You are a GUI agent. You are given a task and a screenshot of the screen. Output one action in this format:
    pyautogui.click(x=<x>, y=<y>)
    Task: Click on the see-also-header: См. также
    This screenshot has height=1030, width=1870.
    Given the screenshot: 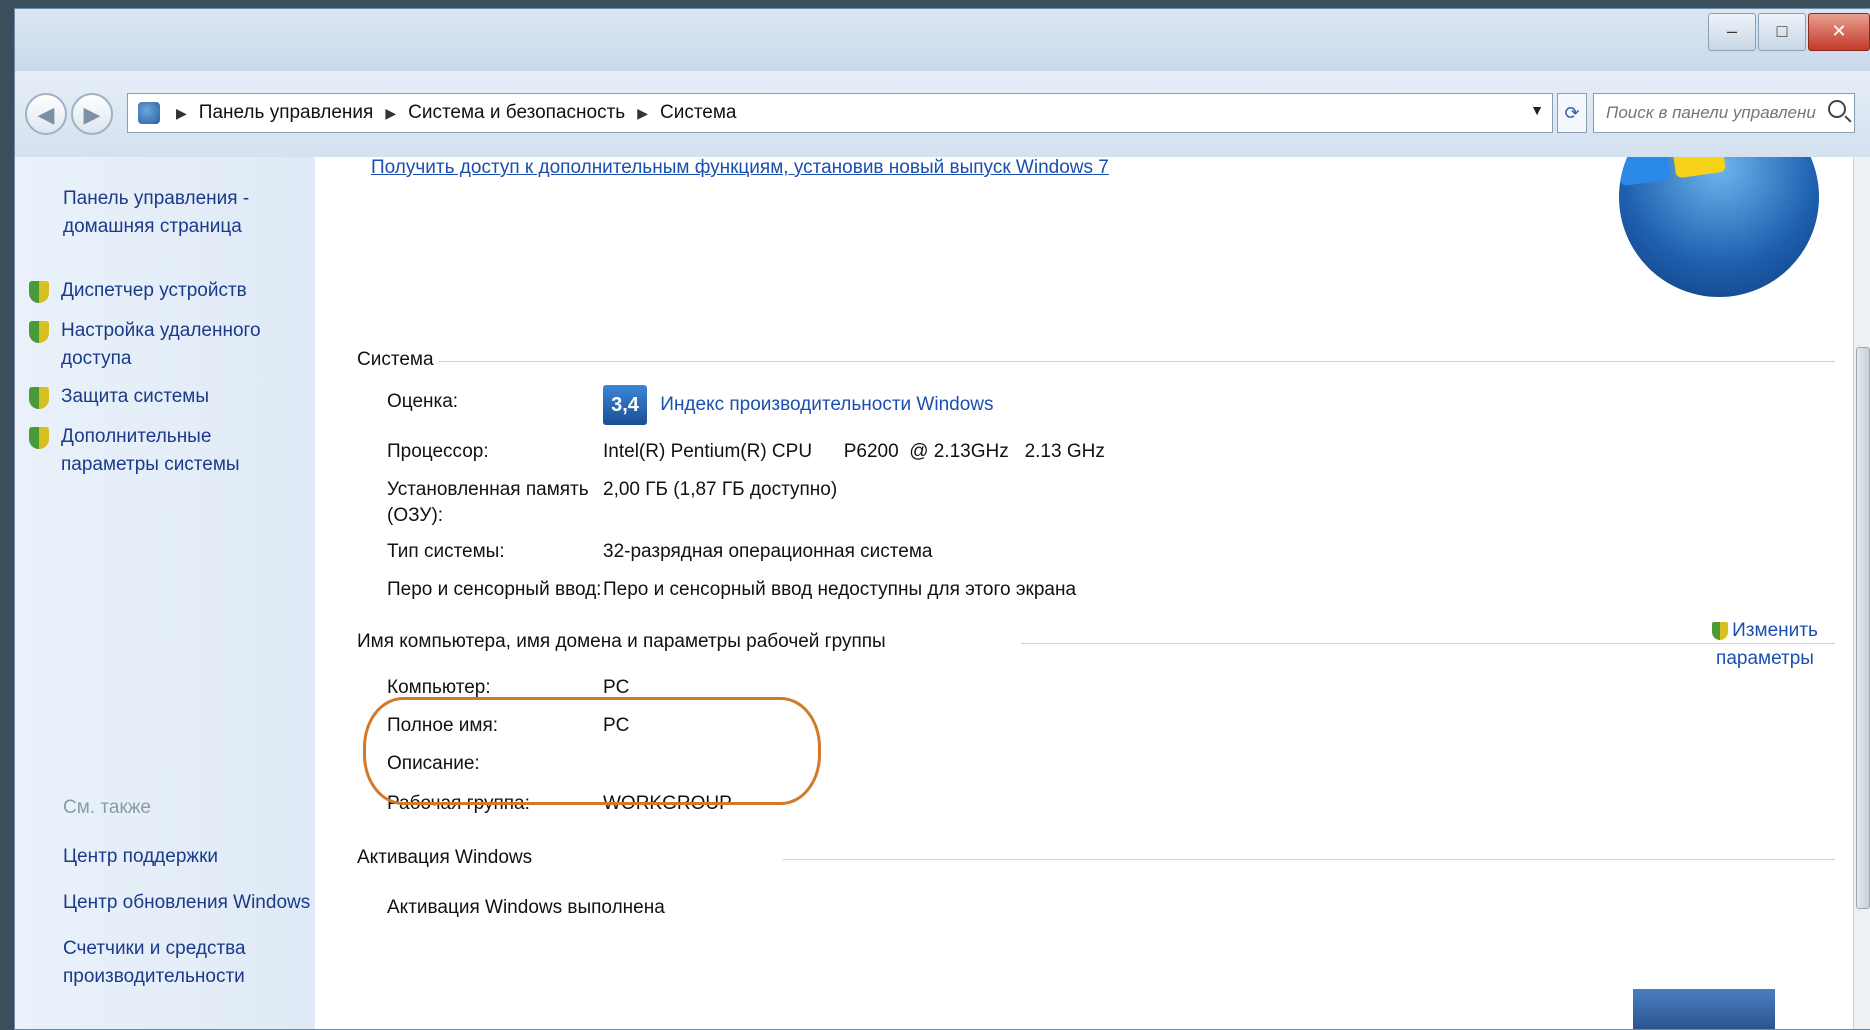 What is the action you would take?
    pyautogui.click(x=107, y=807)
    